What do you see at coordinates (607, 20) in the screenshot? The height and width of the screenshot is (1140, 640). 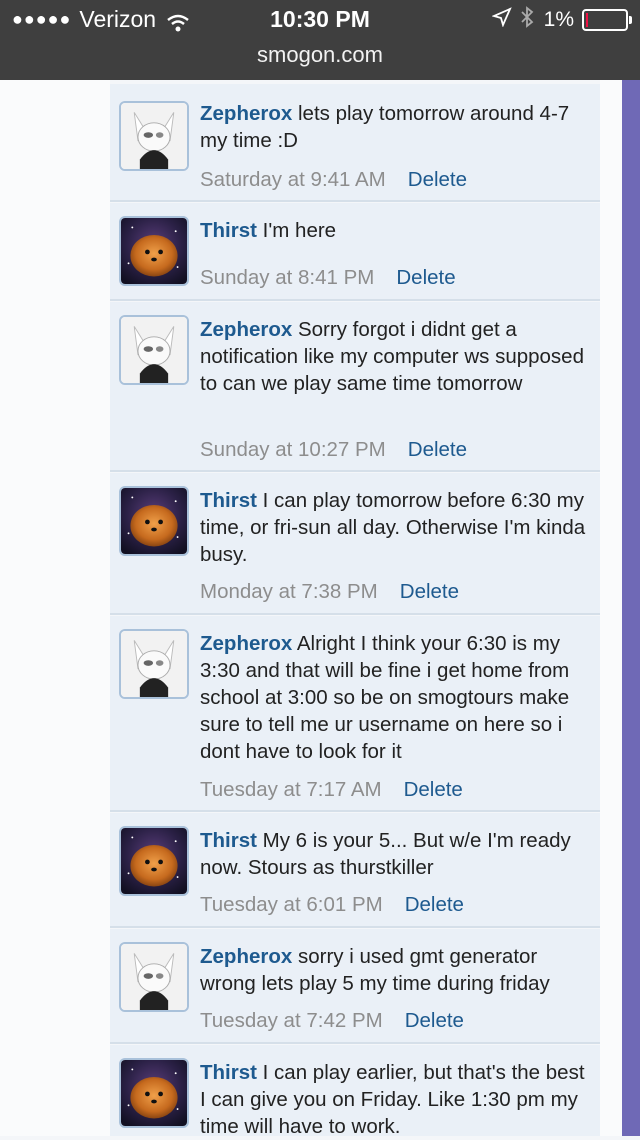 I see `battery-icon` at bounding box center [607, 20].